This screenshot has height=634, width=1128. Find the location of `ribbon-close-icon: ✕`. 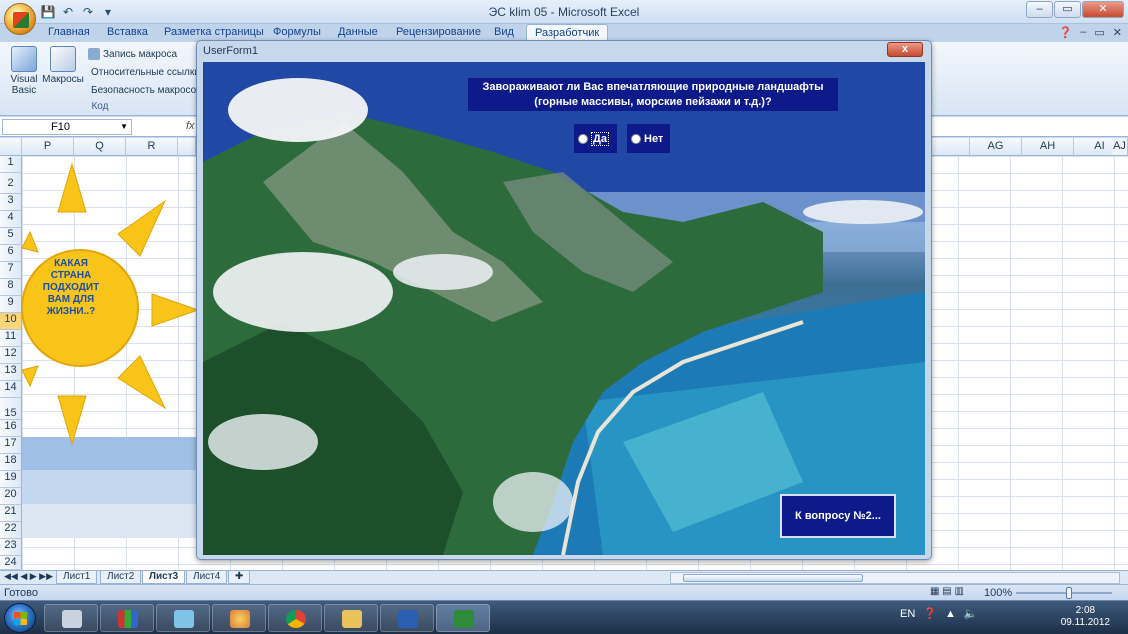

ribbon-close-icon: ✕ is located at coordinates (1117, 32).